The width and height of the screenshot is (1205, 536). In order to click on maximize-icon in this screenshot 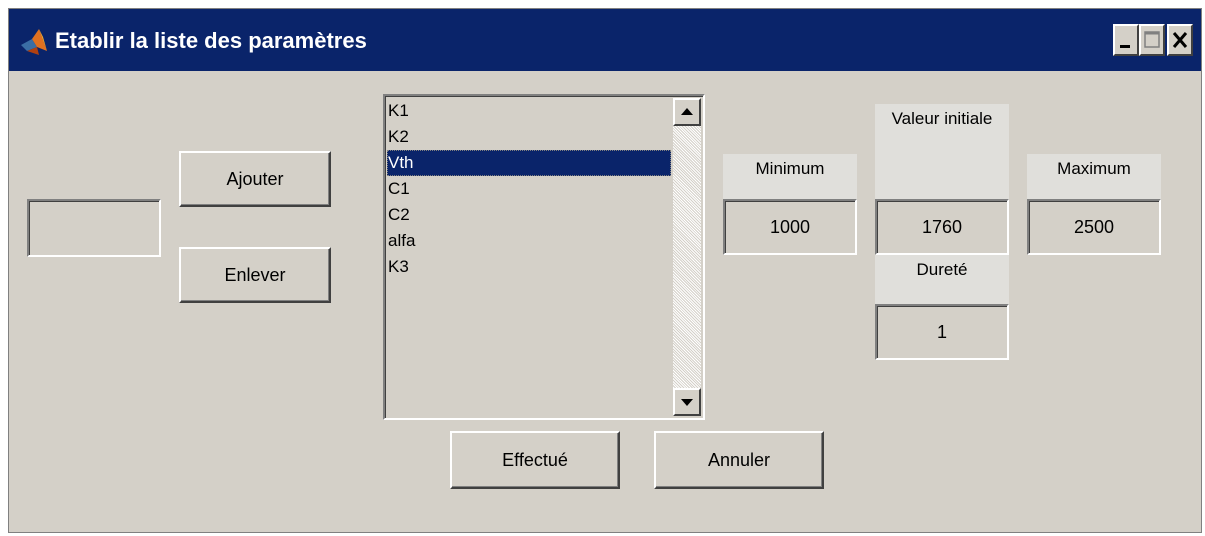, I will do `click(1152, 39)`.